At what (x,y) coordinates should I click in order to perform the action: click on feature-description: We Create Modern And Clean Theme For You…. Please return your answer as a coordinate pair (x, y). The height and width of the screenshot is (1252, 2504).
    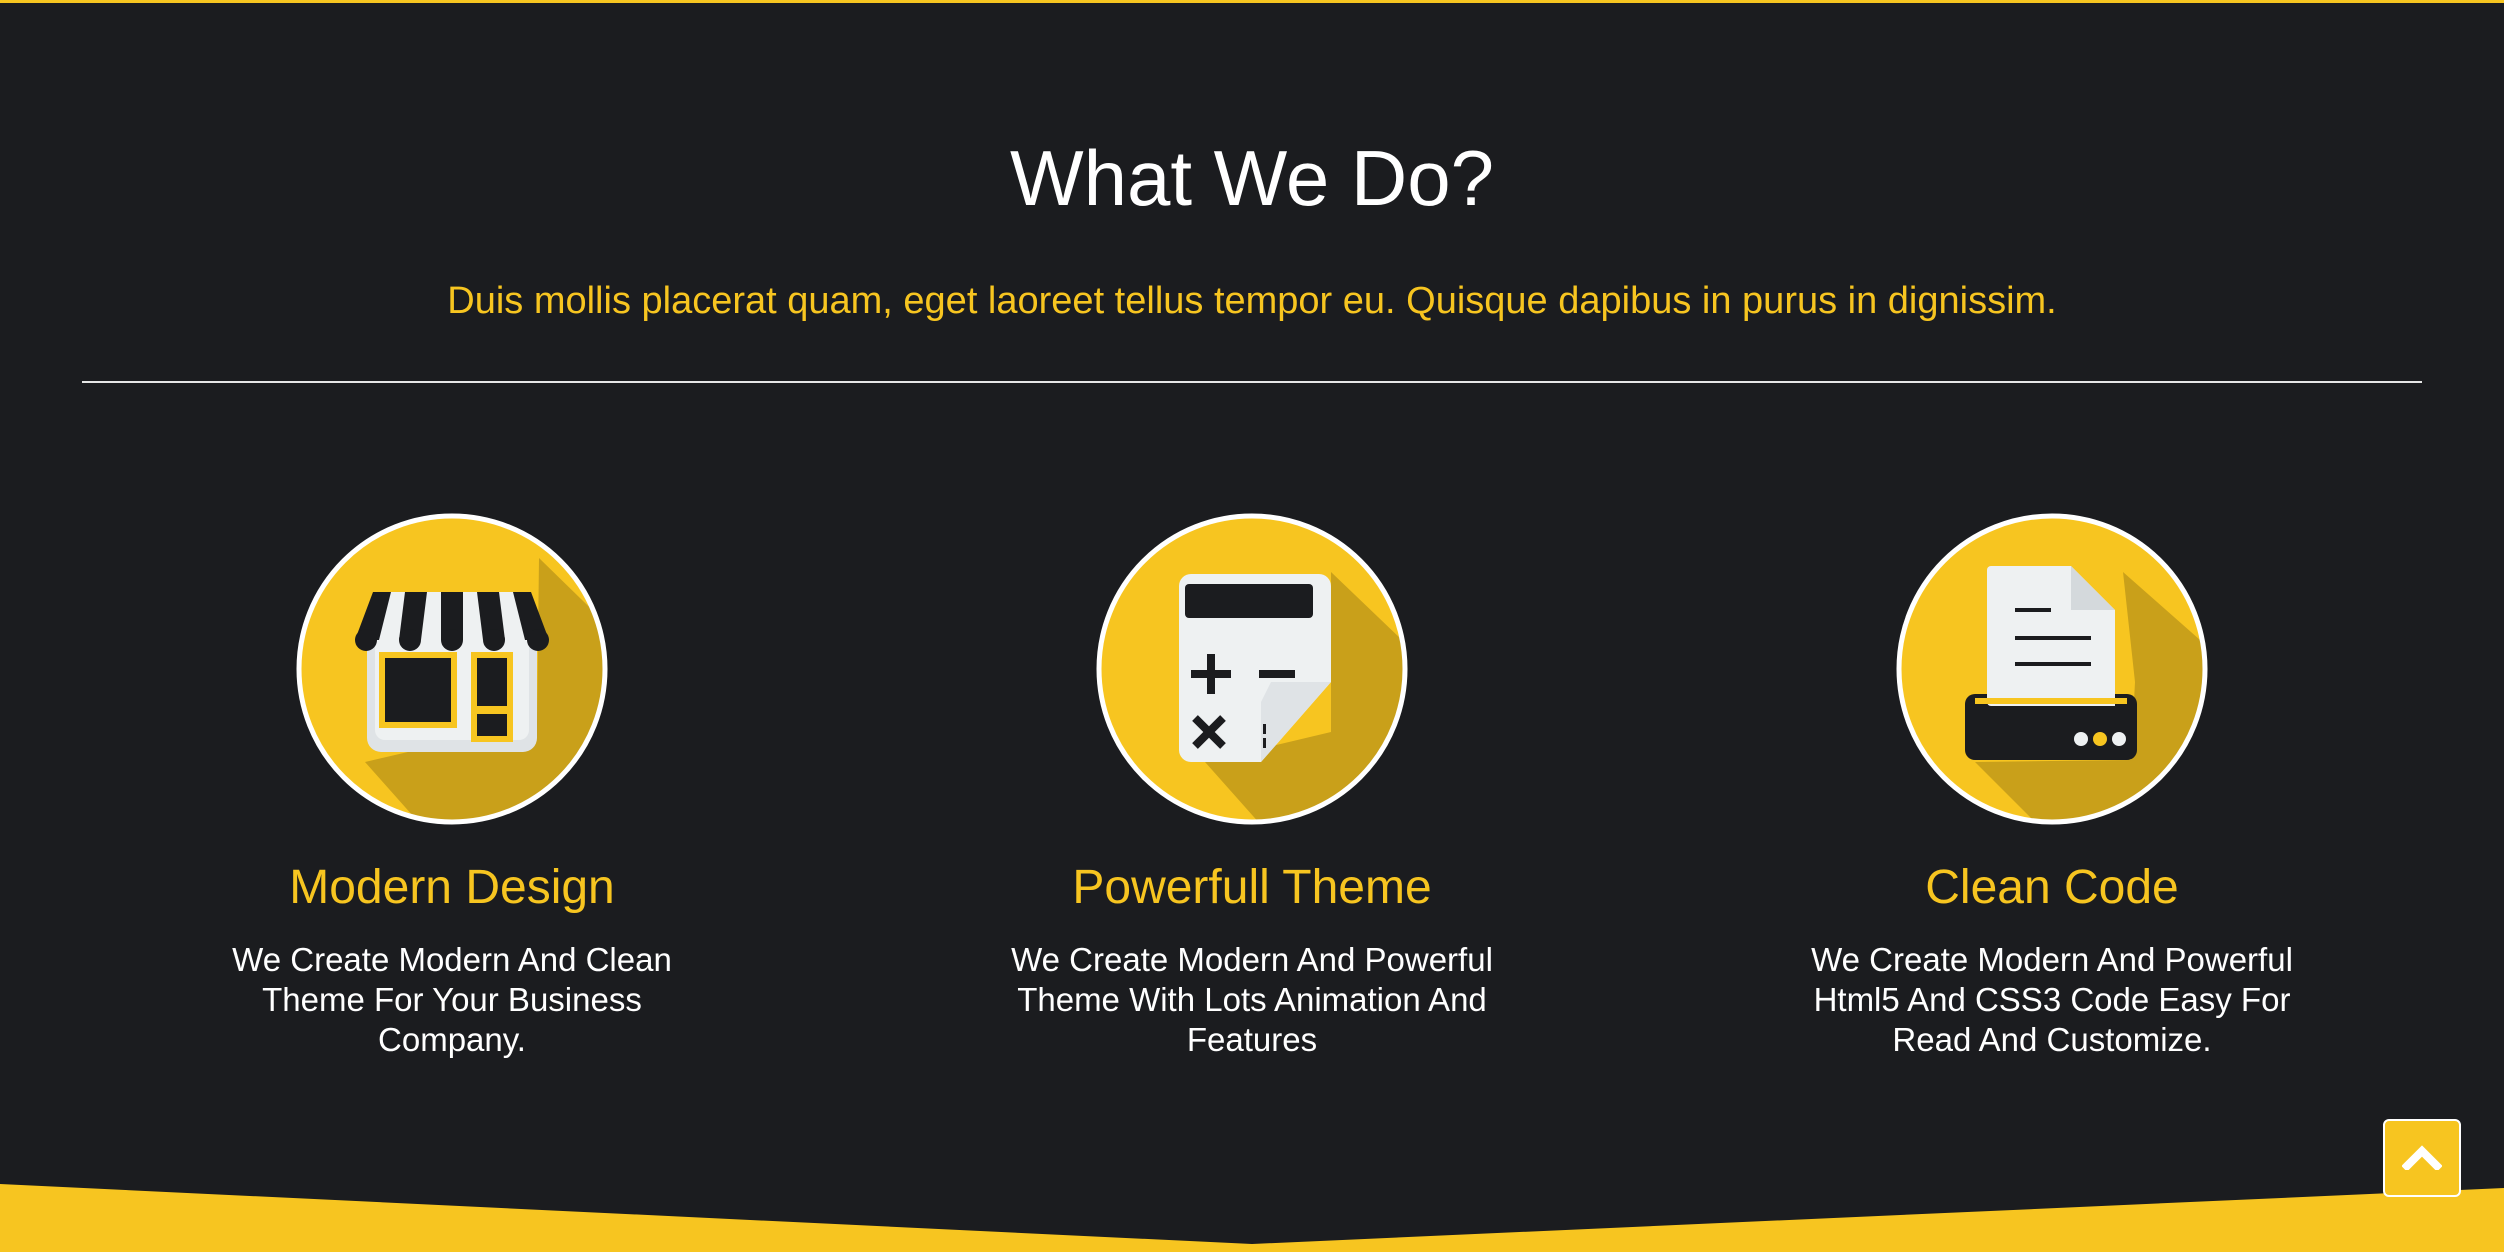
    Looking at the image, I should click on (452, 999).